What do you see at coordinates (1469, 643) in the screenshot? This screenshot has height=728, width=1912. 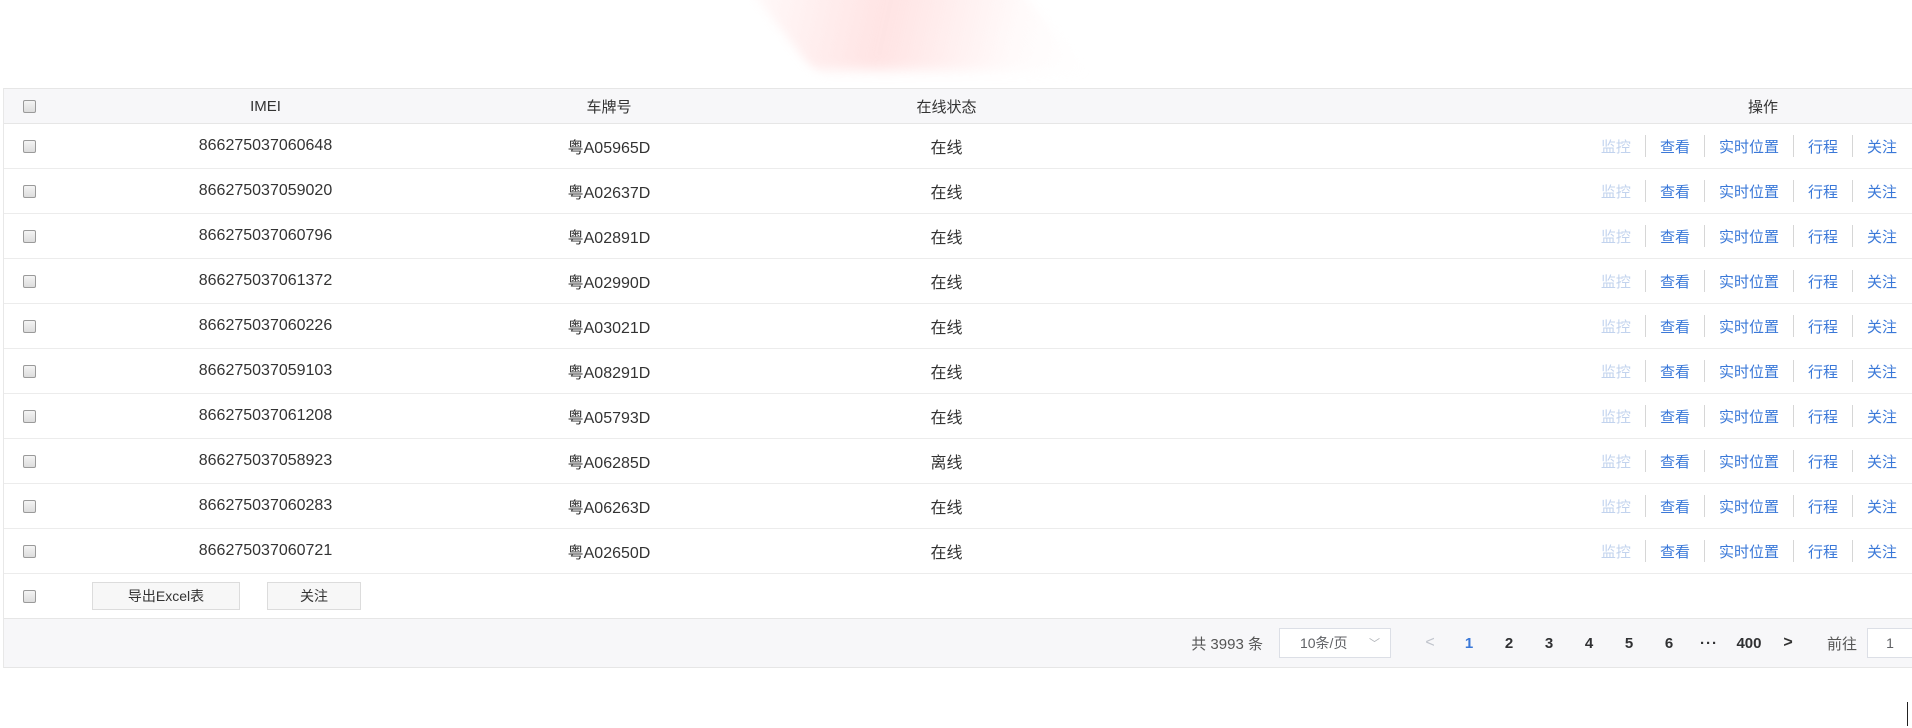 I see `page-number: 1` at bounding box center [1469, 643].